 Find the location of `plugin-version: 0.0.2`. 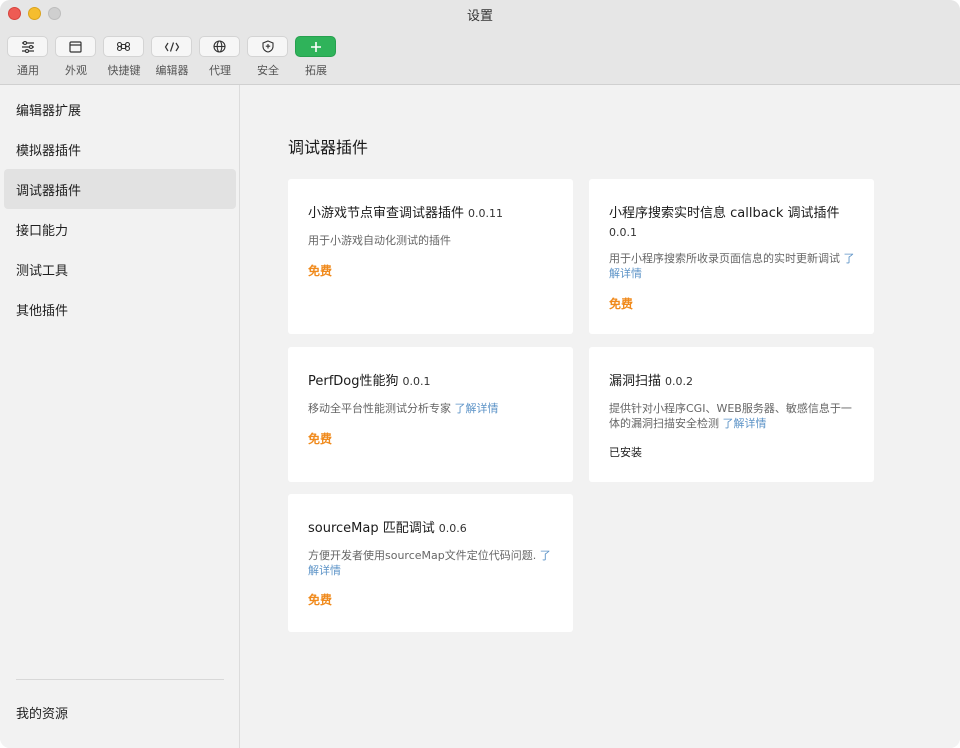

plugin-version: 0.0.2 is located at coordinates (679, 381).